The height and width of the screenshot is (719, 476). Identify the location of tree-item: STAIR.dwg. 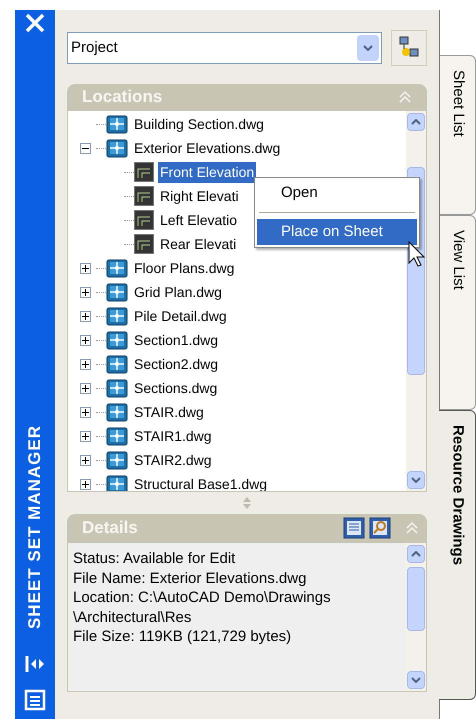
(169, 412).